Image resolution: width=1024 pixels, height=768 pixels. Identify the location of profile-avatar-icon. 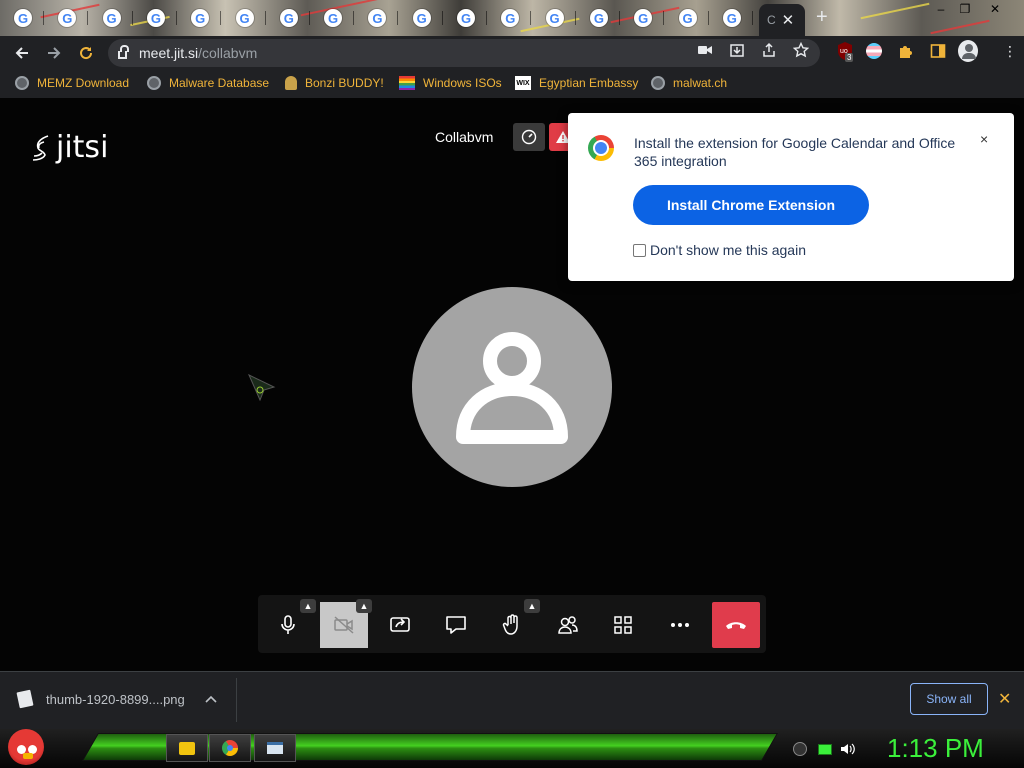
(968, 51).